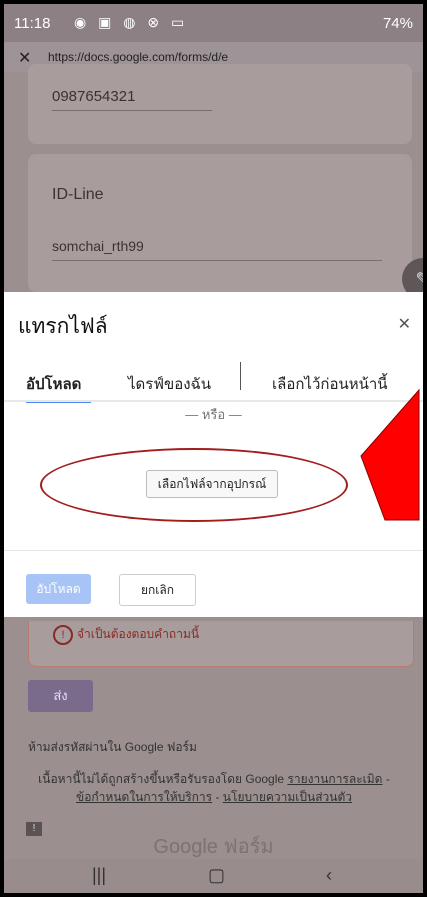 This screenshot has height=897, width=427. I want to click on dialog-close-icon: ✕, so click(404, 324).